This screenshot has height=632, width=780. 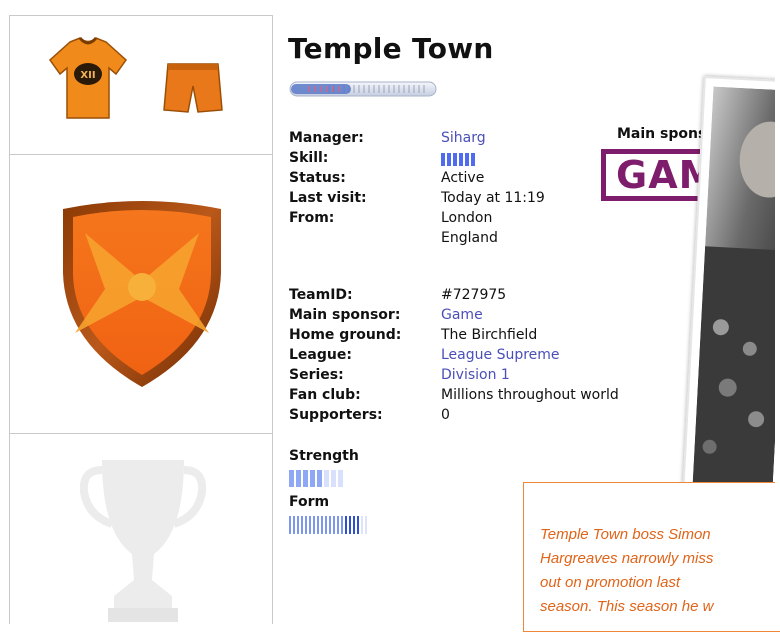 I want to click on crest-panel, so click(x=141, y=294).